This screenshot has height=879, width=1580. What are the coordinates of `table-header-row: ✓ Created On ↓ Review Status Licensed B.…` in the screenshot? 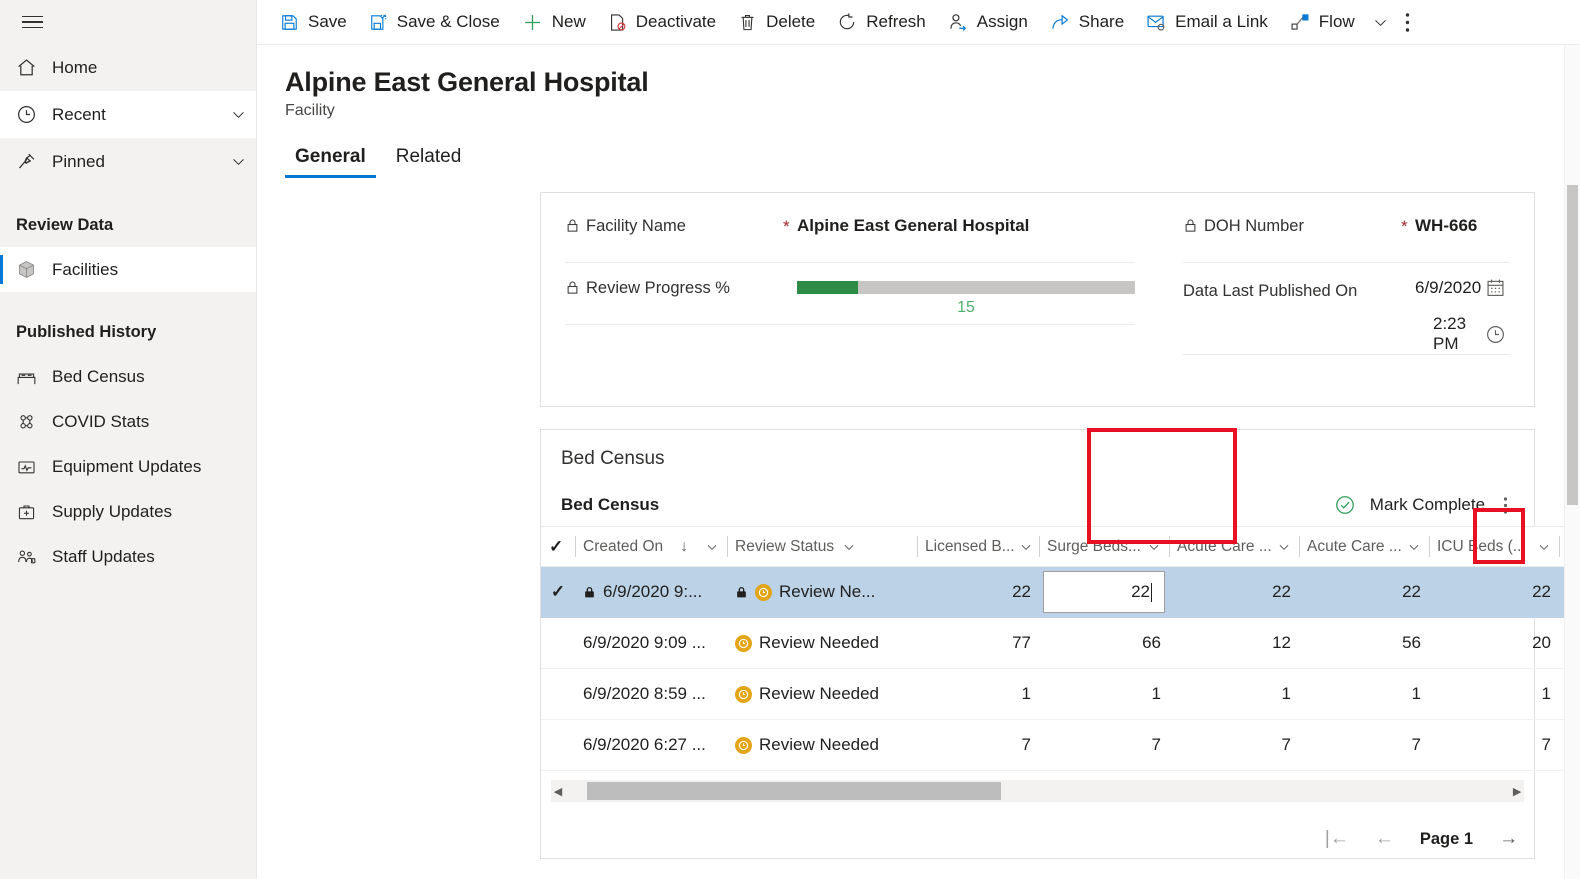 It's located at (1060, 546).